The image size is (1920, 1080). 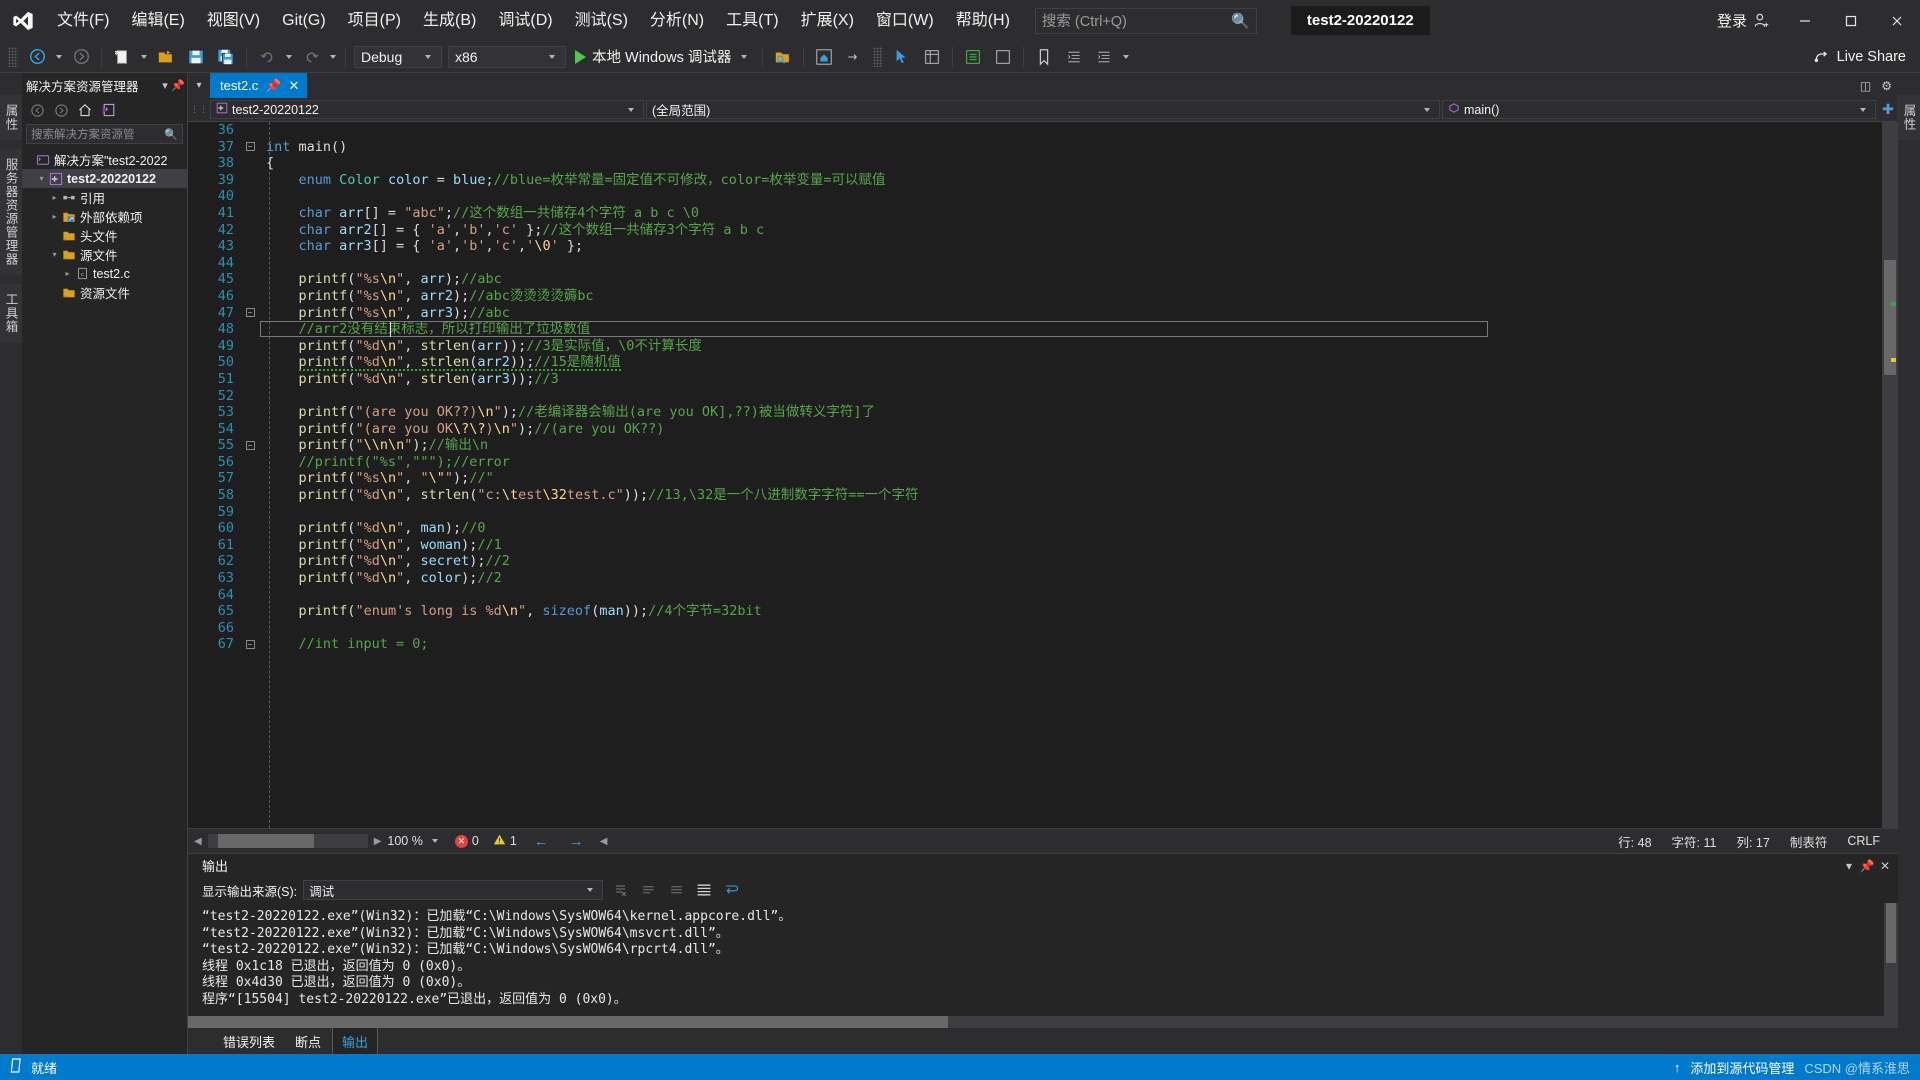 I want to click on tree-item-test2-c: ▸ c test2.c, so click(x=104, y=273).